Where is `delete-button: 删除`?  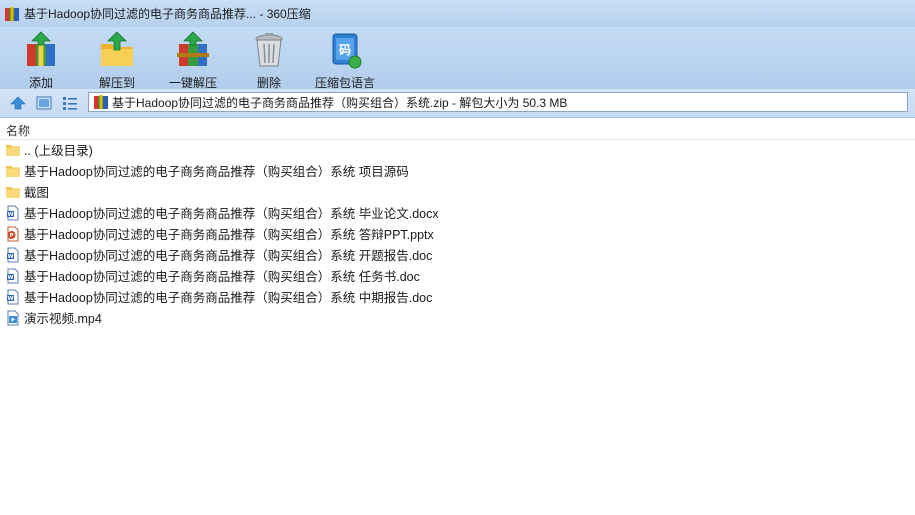 delete-button: 删除 is located at coordinates (269, 59).